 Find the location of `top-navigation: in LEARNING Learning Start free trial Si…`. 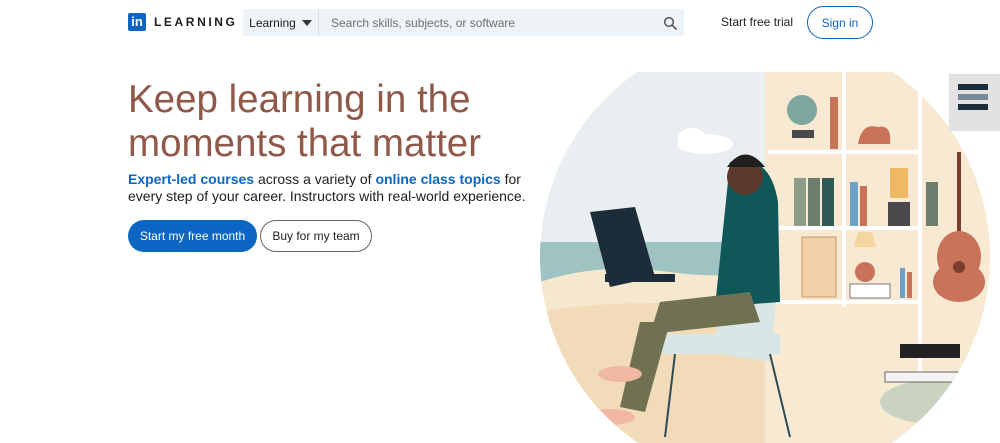

top-navigation: in LEARNING Learning Start free trial Si… is located at coordinates (500, 23).